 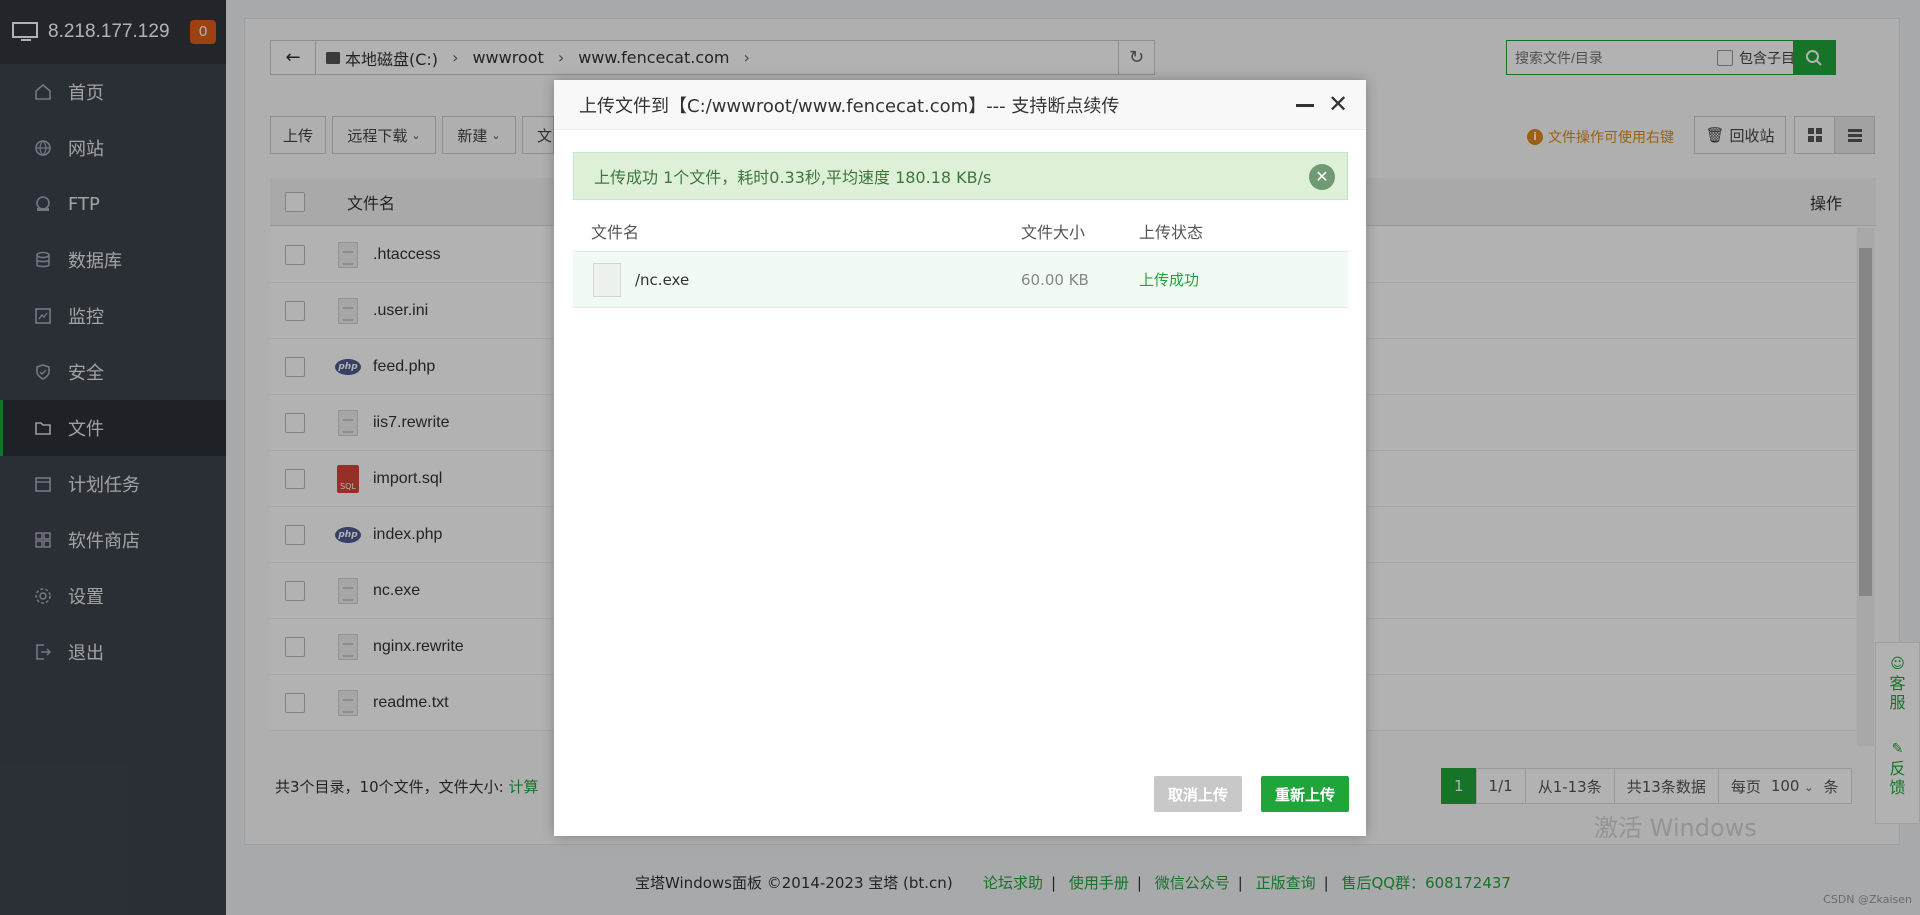 What do you see at coordinates (1338, 104) in the screenshot?
I see `close-icon: ✕` at bounding box center [1338, 104].